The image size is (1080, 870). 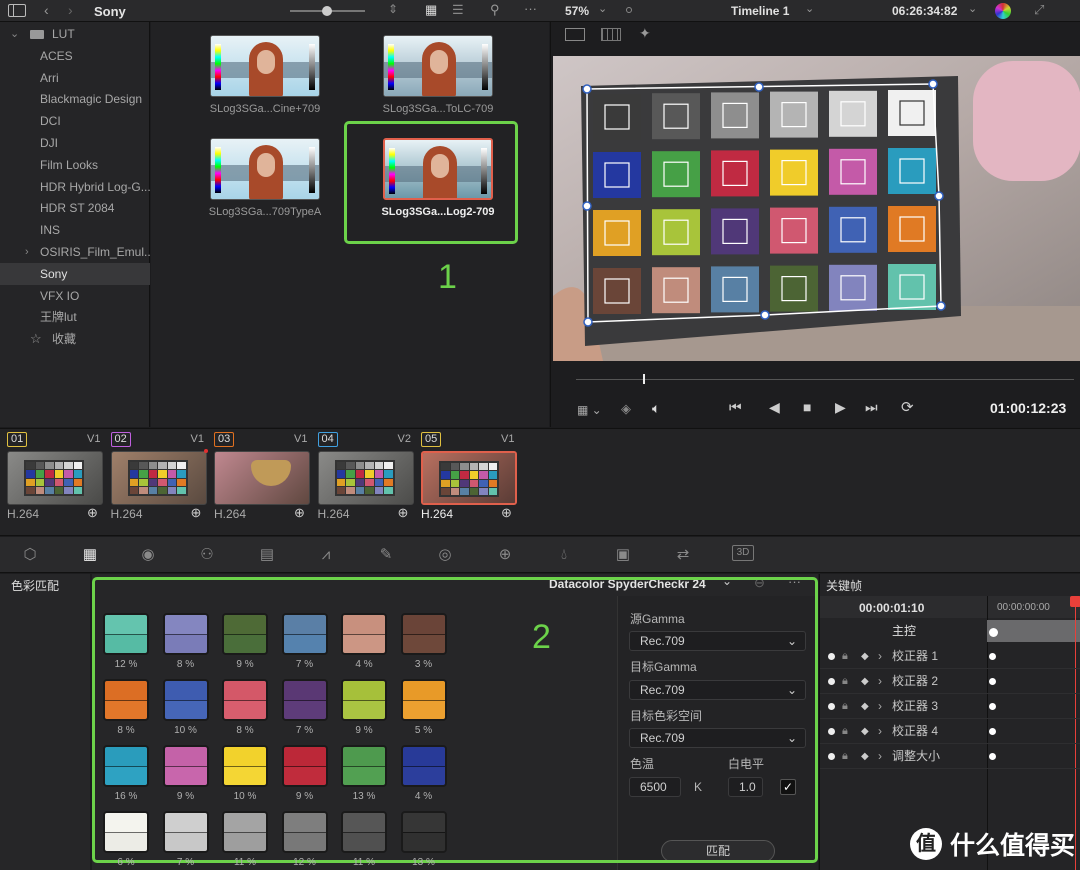 I want to click on master-keyframe, so click(x=993, y=632).